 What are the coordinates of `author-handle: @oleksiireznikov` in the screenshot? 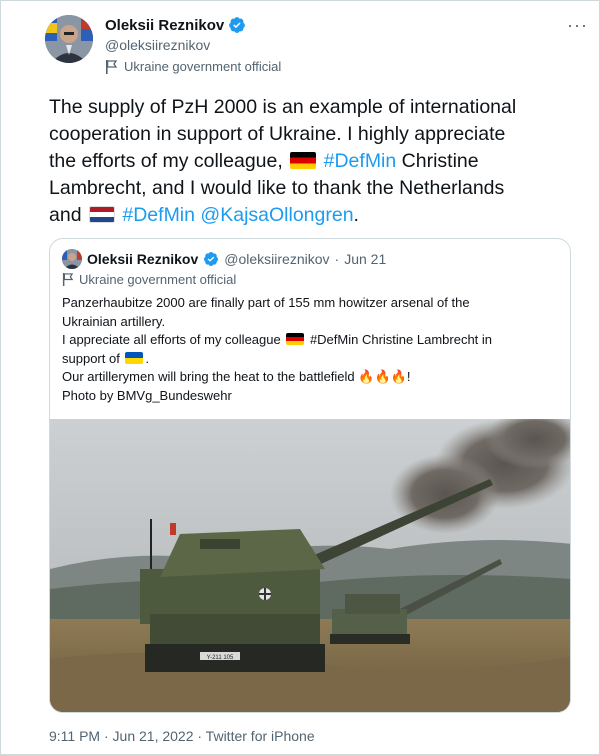 It's located at (157, 45).